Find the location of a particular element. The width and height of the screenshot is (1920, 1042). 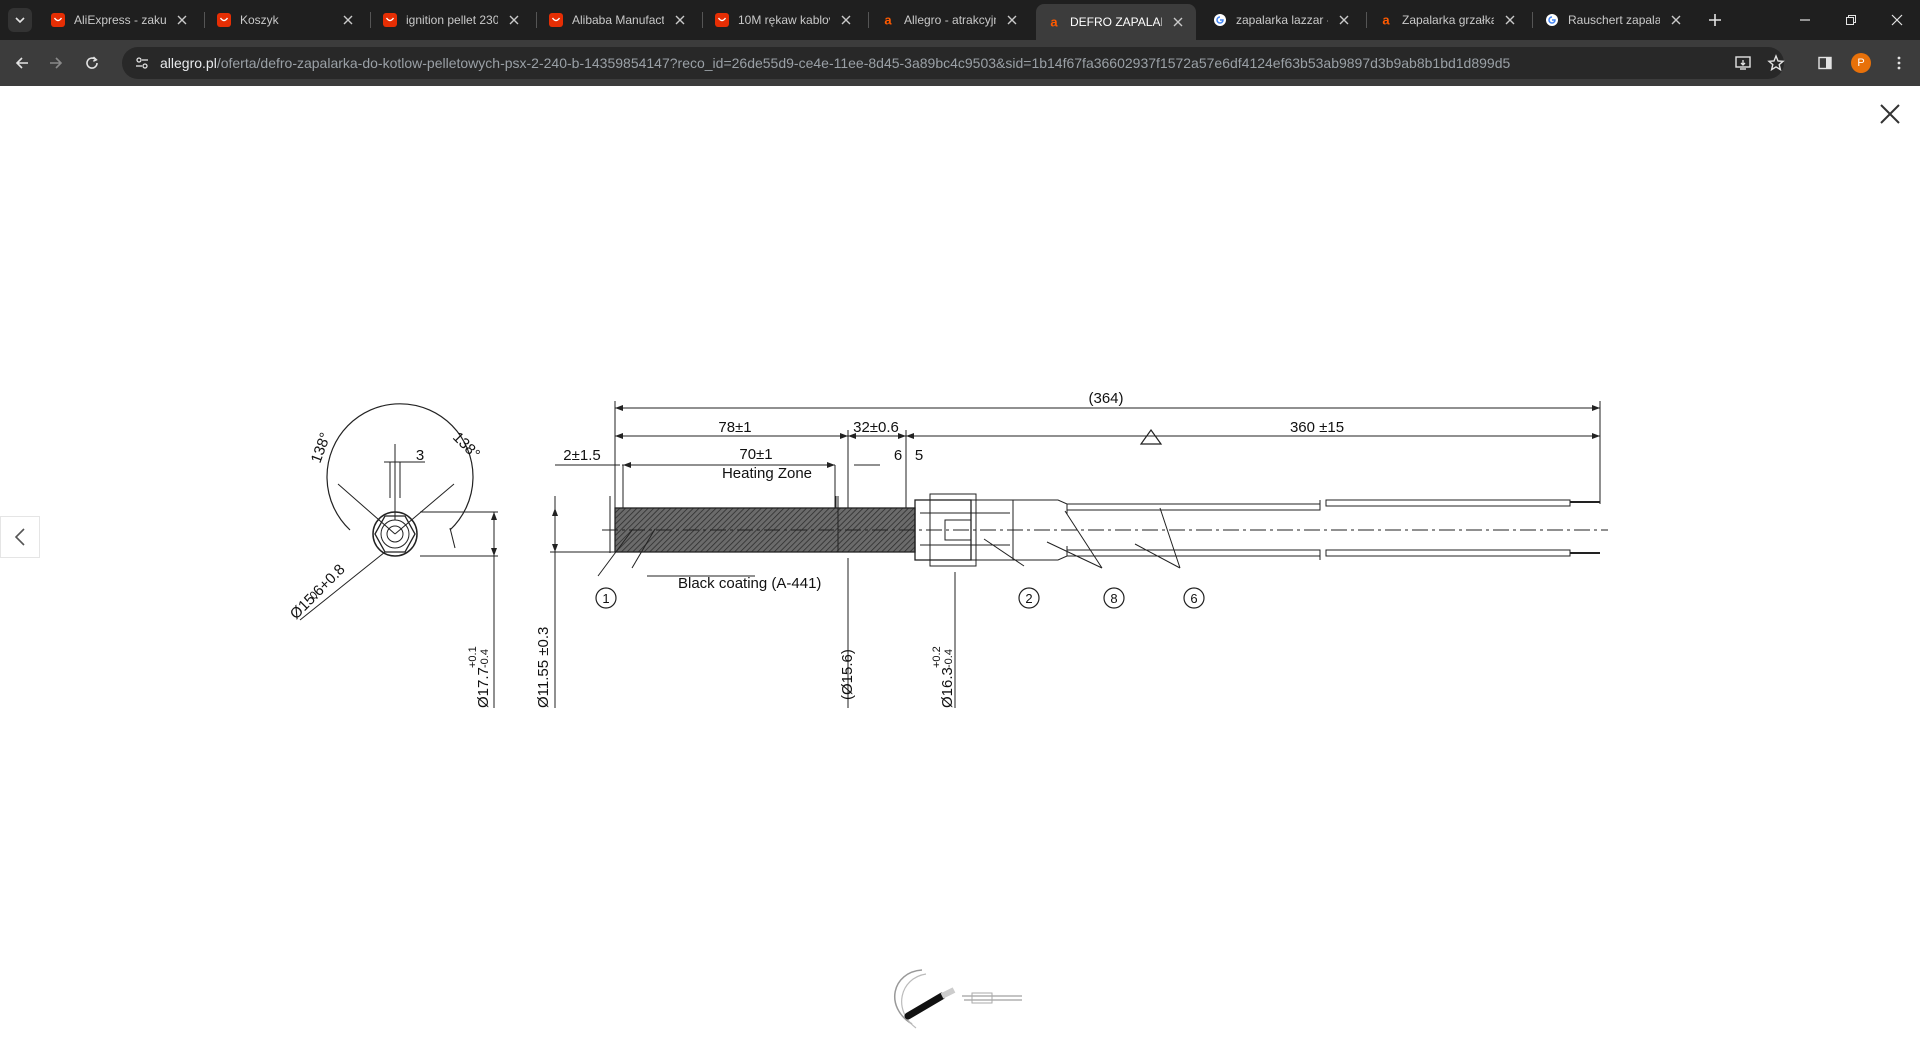

browser-tab: zapalarka lazzar - is located at coordinates (1282, 20).